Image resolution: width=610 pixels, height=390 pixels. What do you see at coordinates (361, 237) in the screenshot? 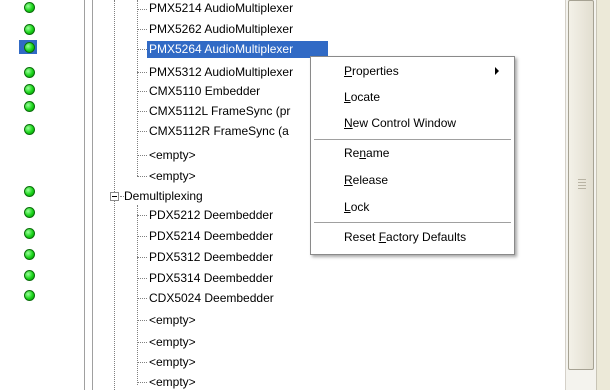
I see `menu-label: Reset` at bounding box center [361, 237].